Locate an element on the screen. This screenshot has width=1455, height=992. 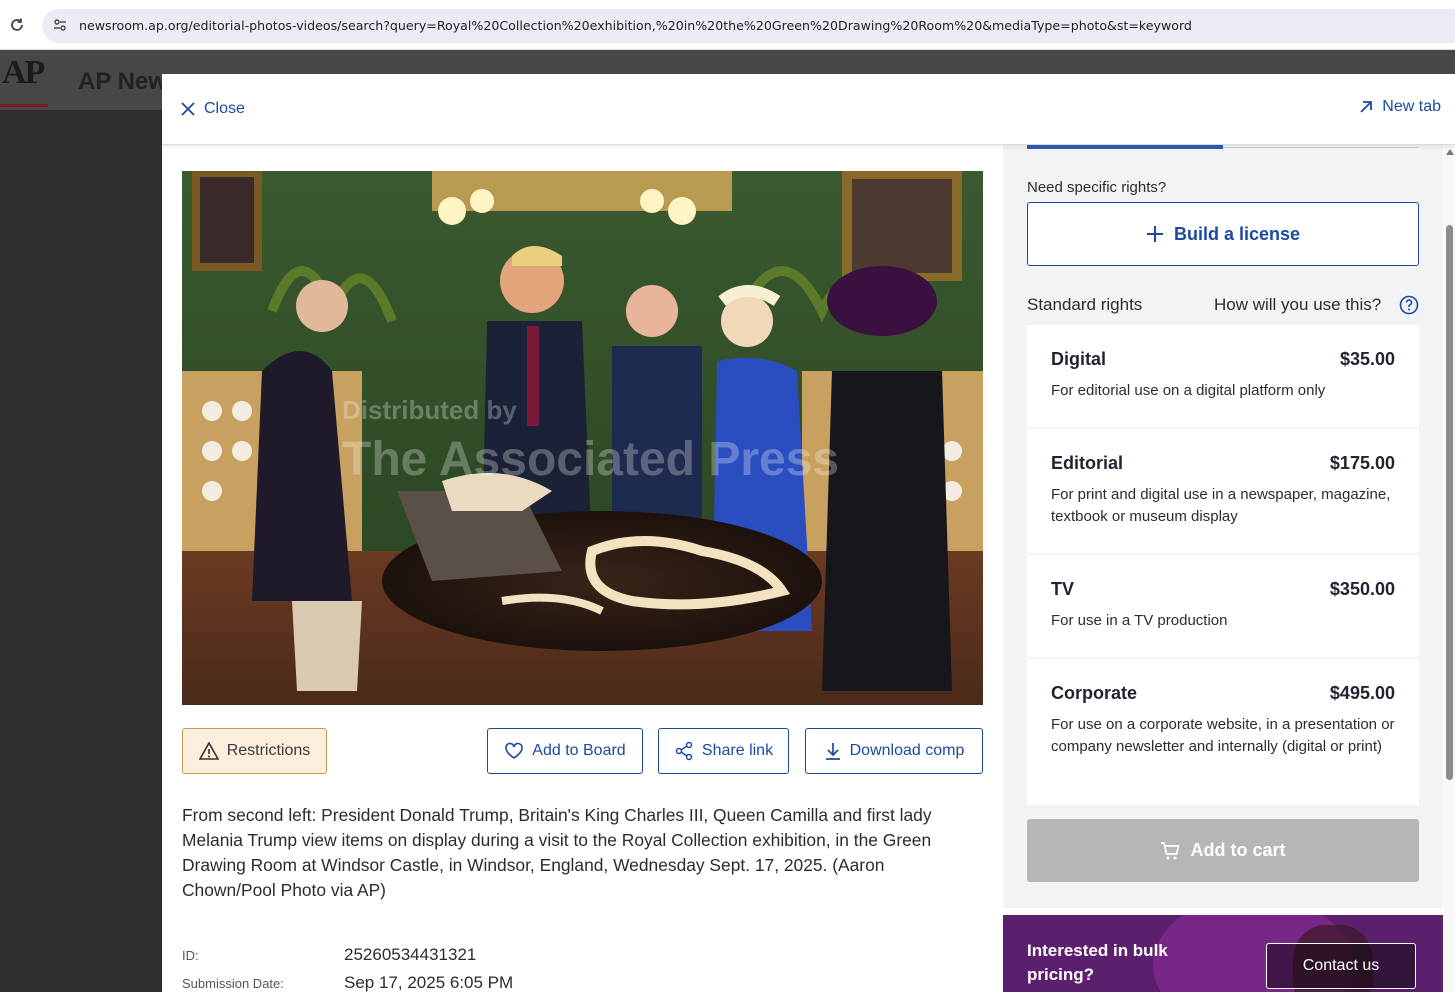
close-button: Close is located at coordinates (212, 109).